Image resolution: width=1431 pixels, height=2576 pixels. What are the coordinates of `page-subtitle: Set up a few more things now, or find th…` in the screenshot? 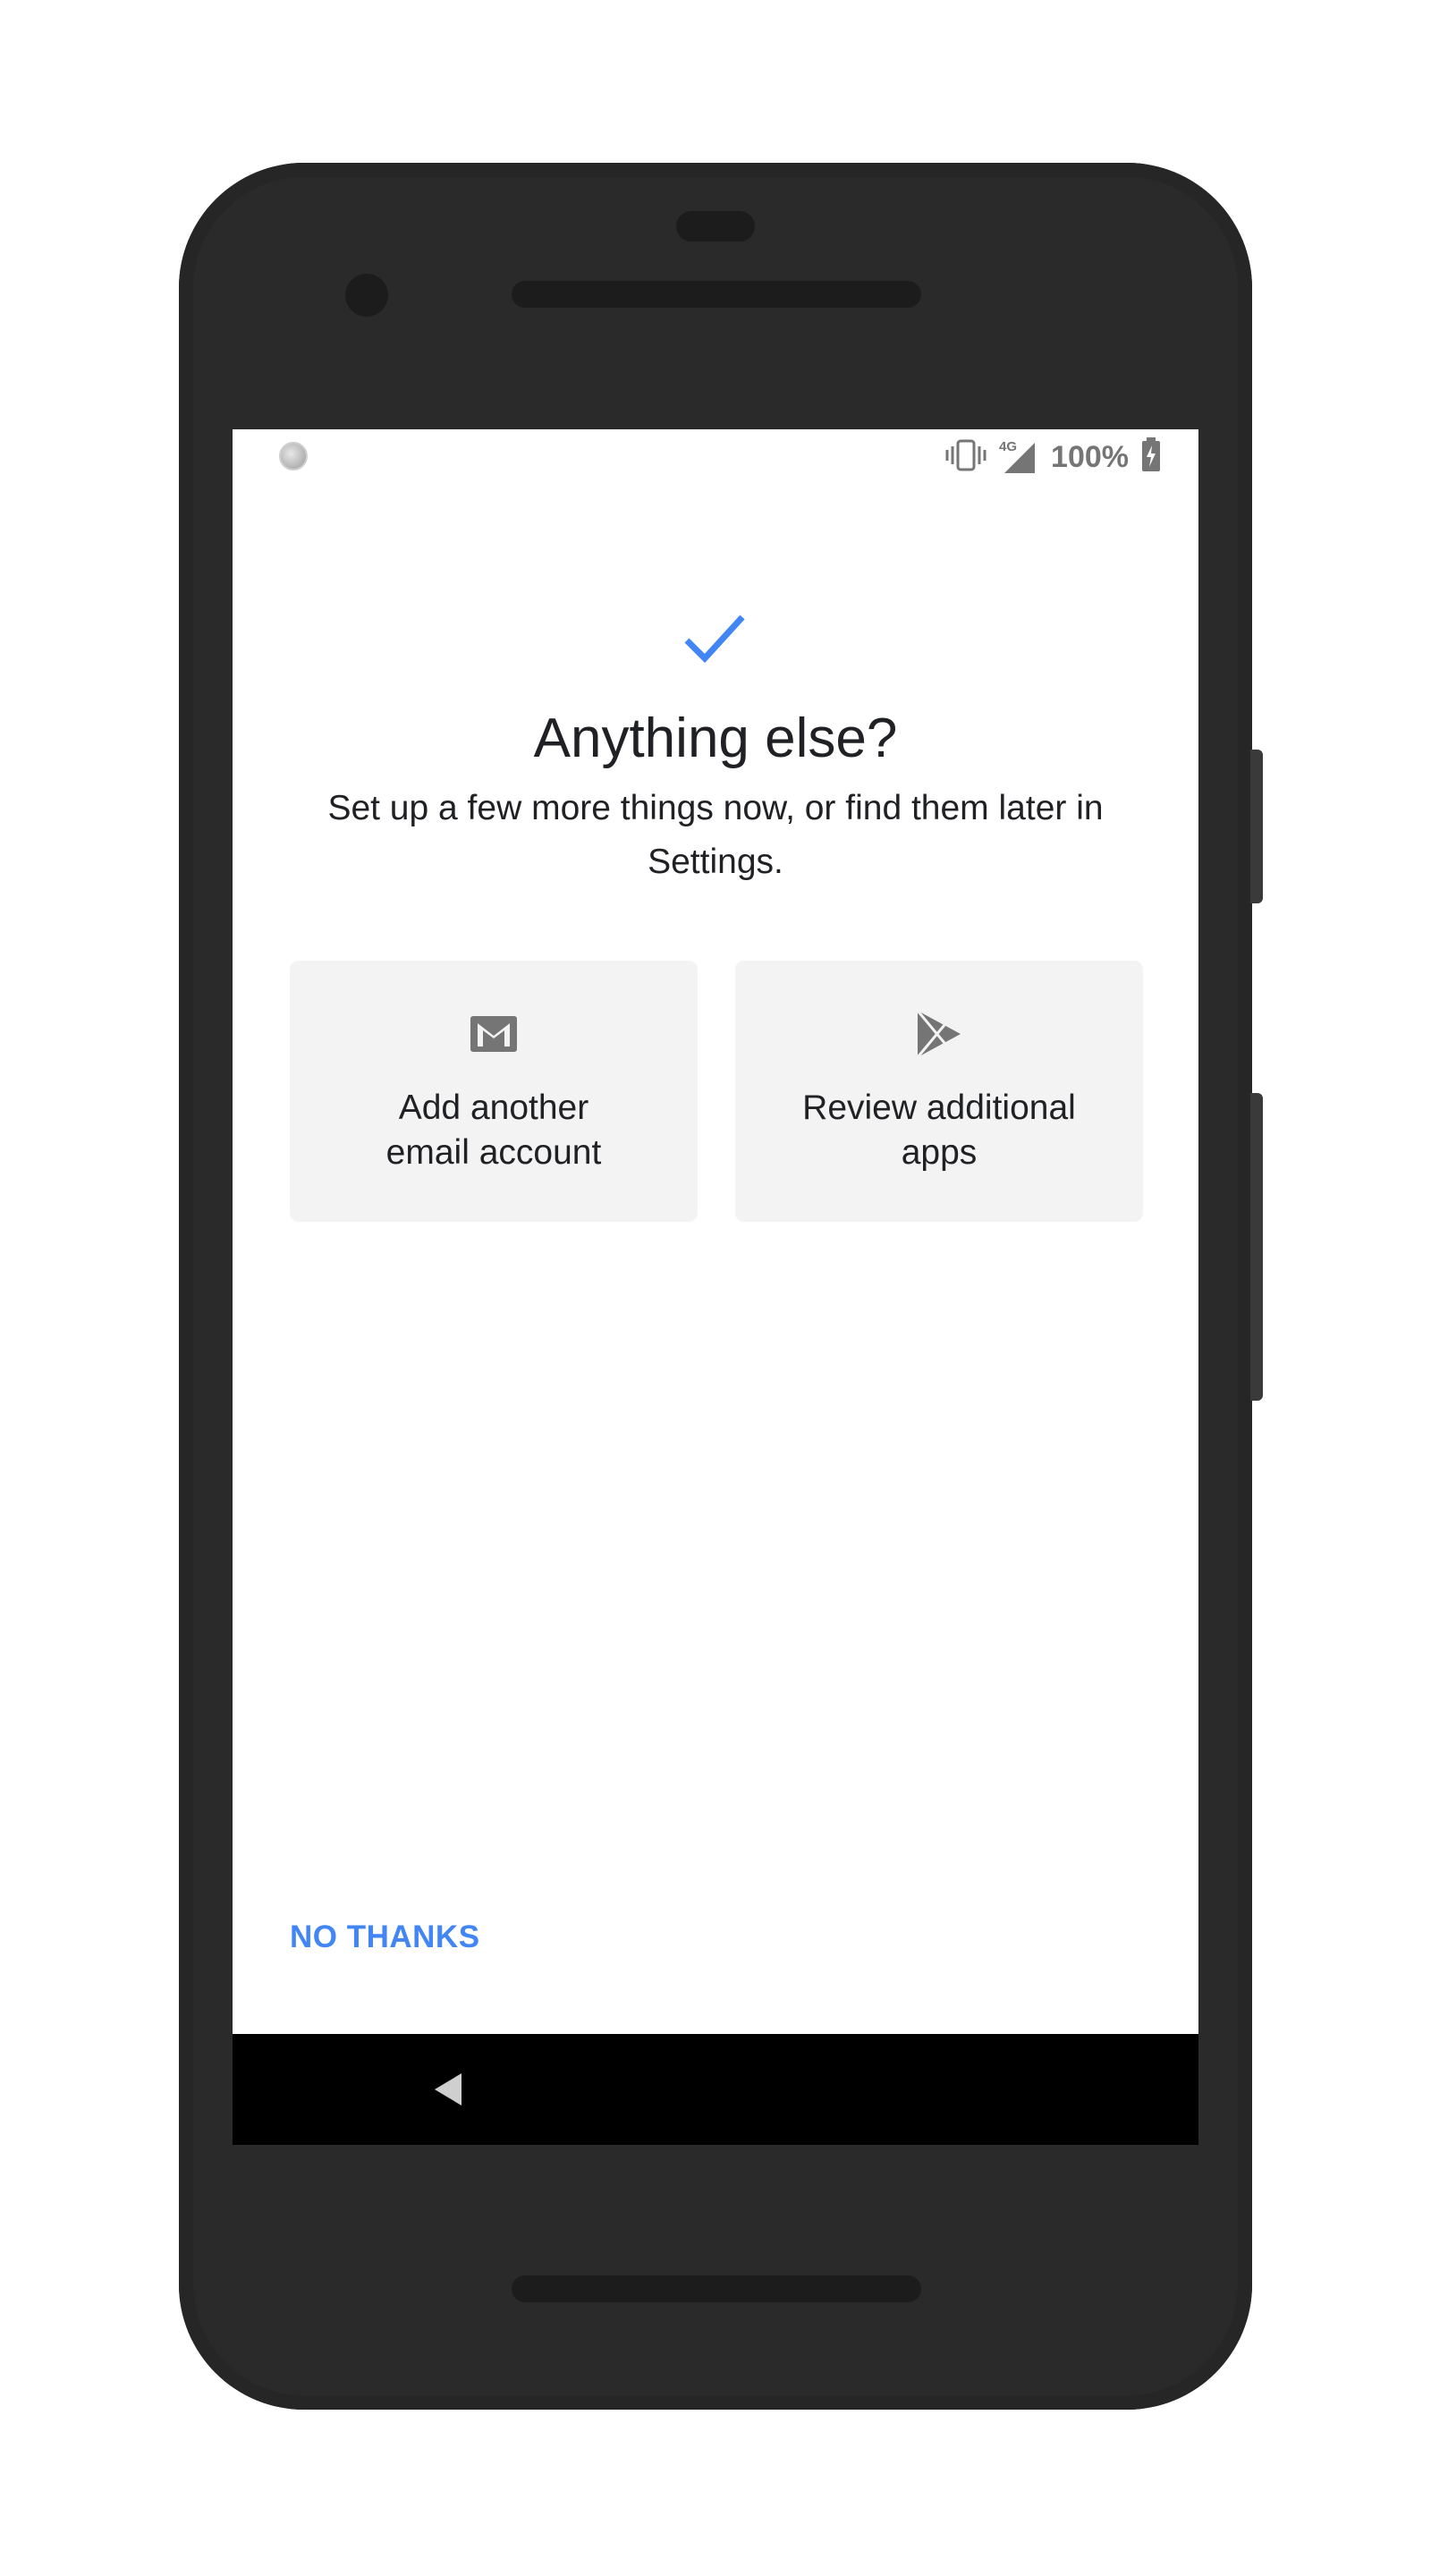 It's located at (716, 835).